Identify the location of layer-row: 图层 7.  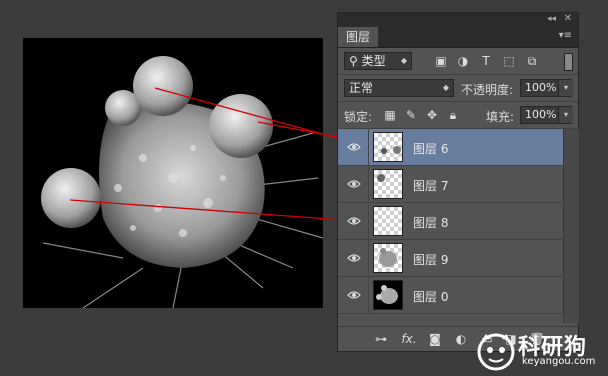
(450, 184).